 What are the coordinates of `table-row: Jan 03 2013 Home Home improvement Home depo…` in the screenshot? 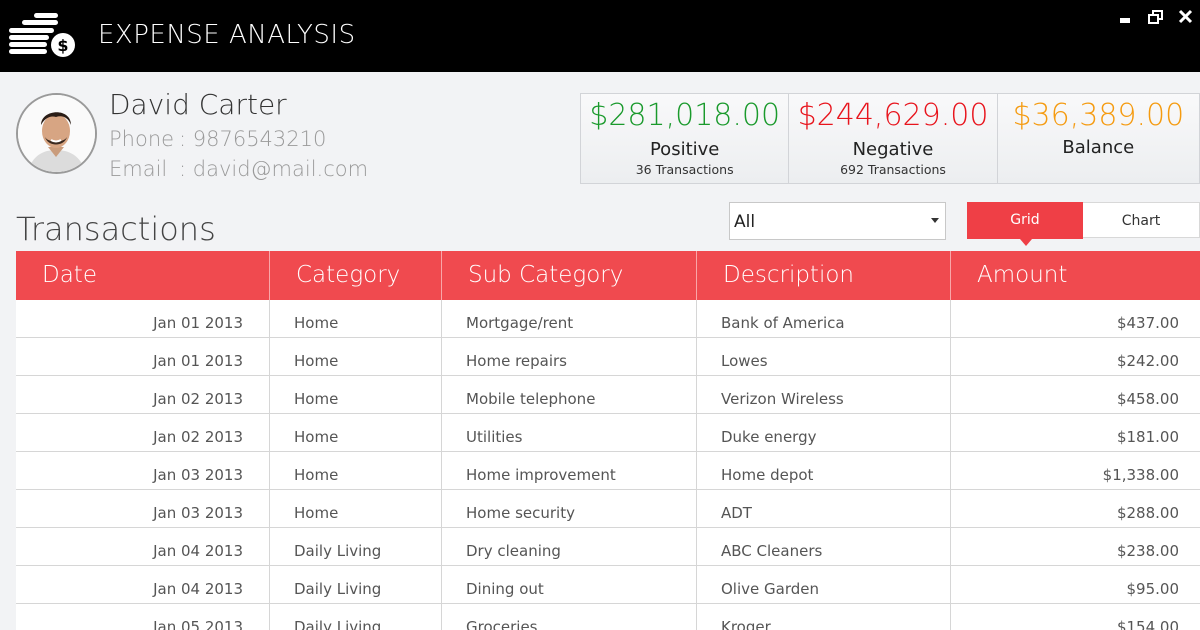 It's located at (608, 471).